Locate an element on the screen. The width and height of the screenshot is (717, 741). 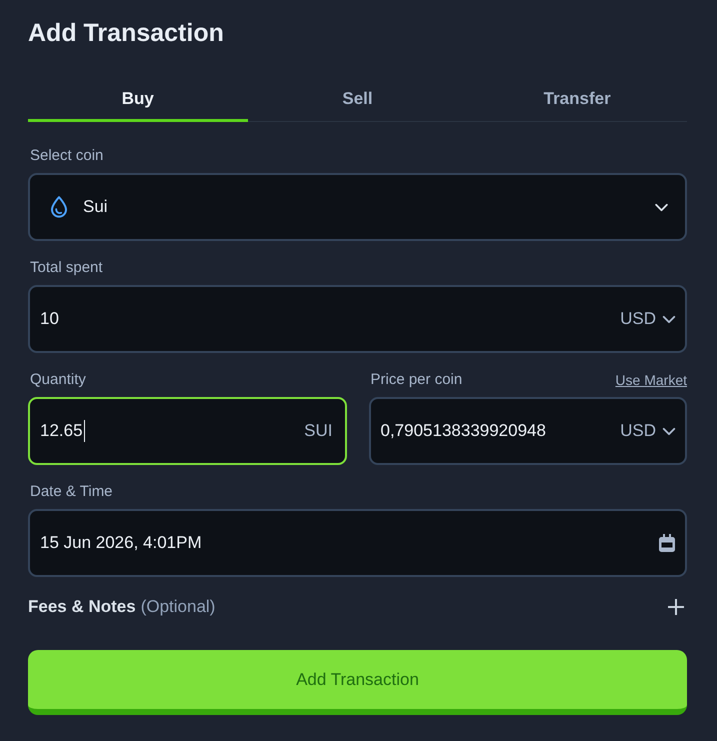
field-label: Date & Time is located at coordinates (71, 492).